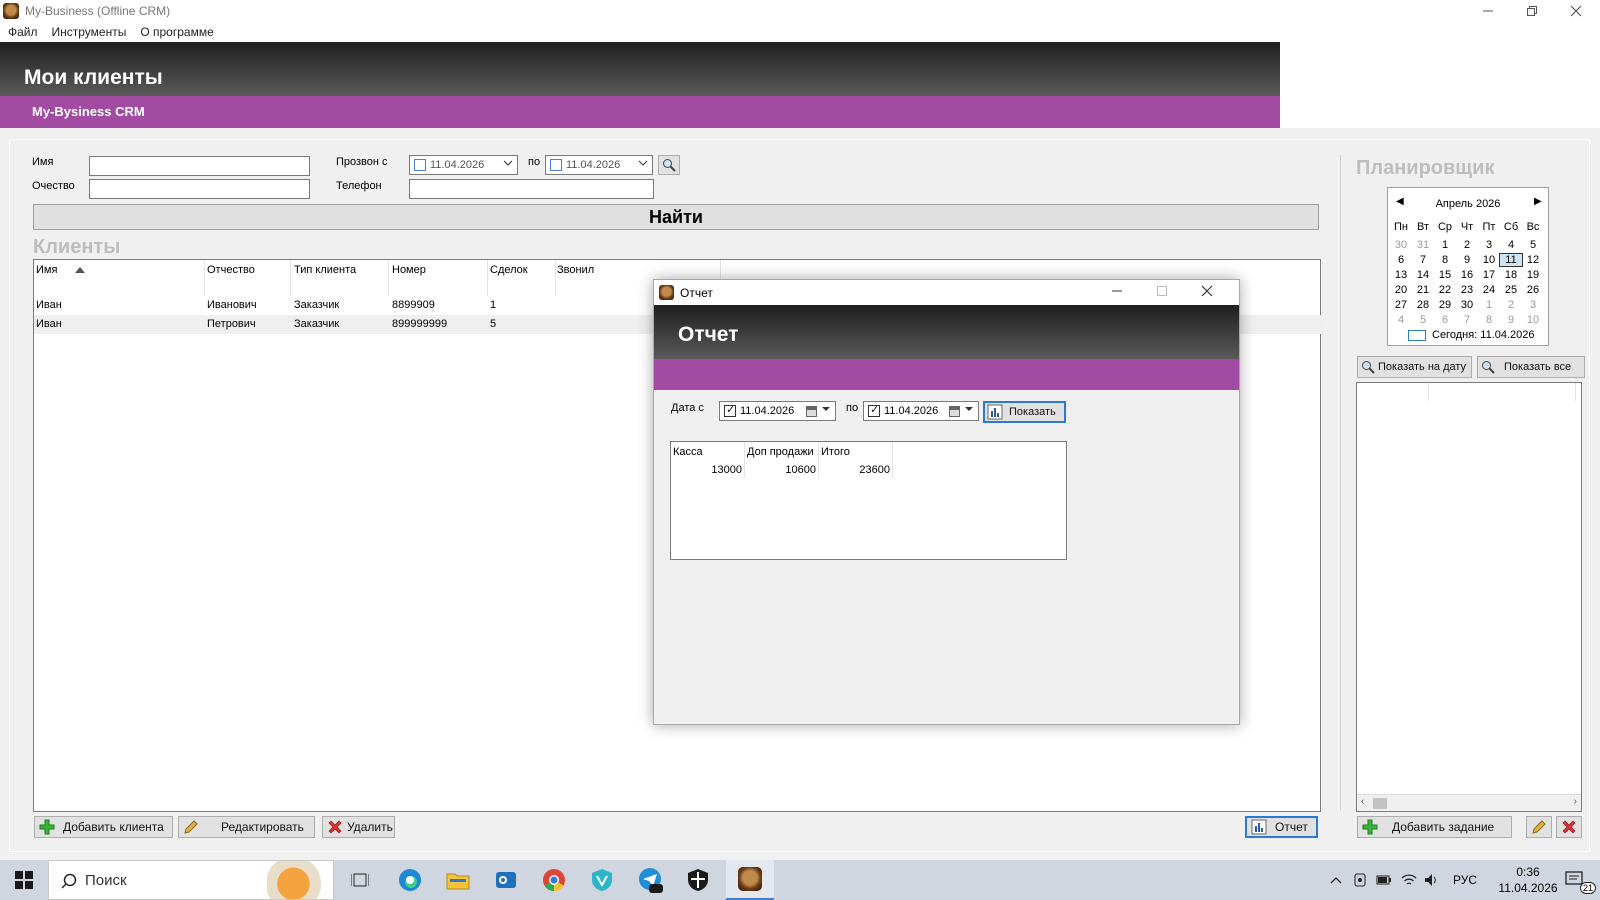 The width and height of the screenshot is (1600, 900). Describe the element at coordinates (1511, 275) in the screenshot. I see `calendar-day: 18` at that location.